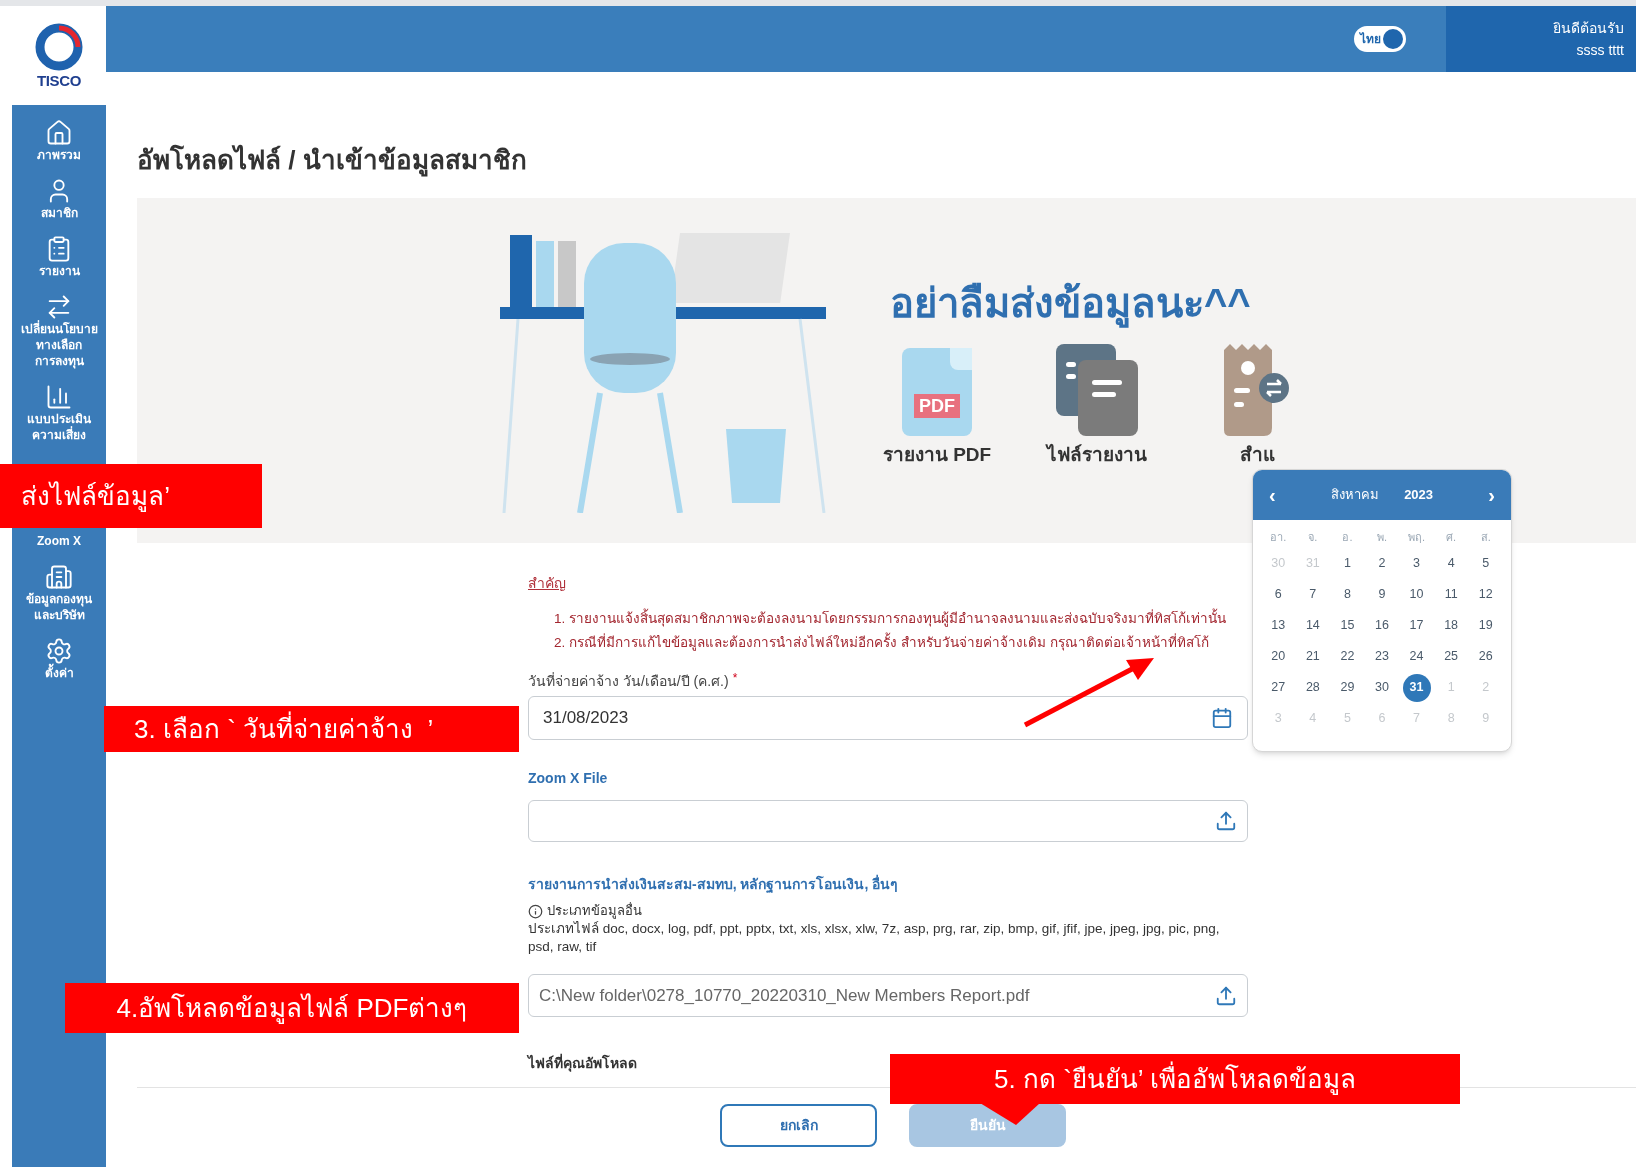 Image resolution: width=1636 pixels, height=1167 pixels. Describe the element at coordinates (1097, 390) in the screenshot. I see `documents-icon` at that location.